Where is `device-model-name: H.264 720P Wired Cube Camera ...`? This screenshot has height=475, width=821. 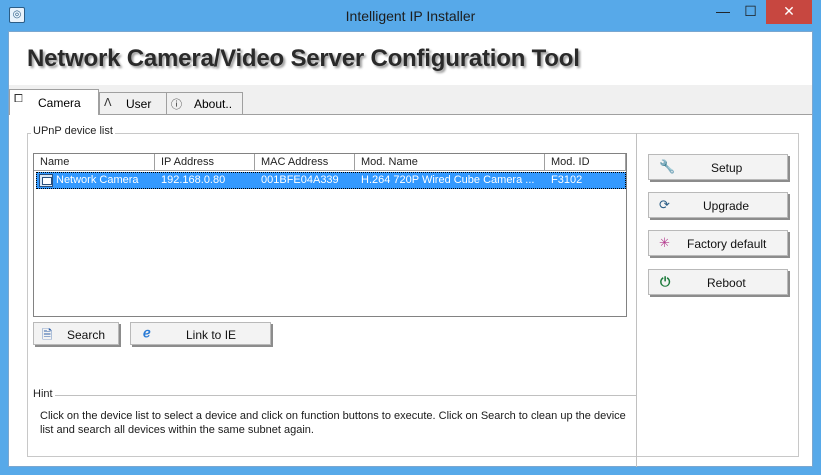 device-model-name: H.264 720P Wired Cube Camera ... is located at coordinates (448, 180).